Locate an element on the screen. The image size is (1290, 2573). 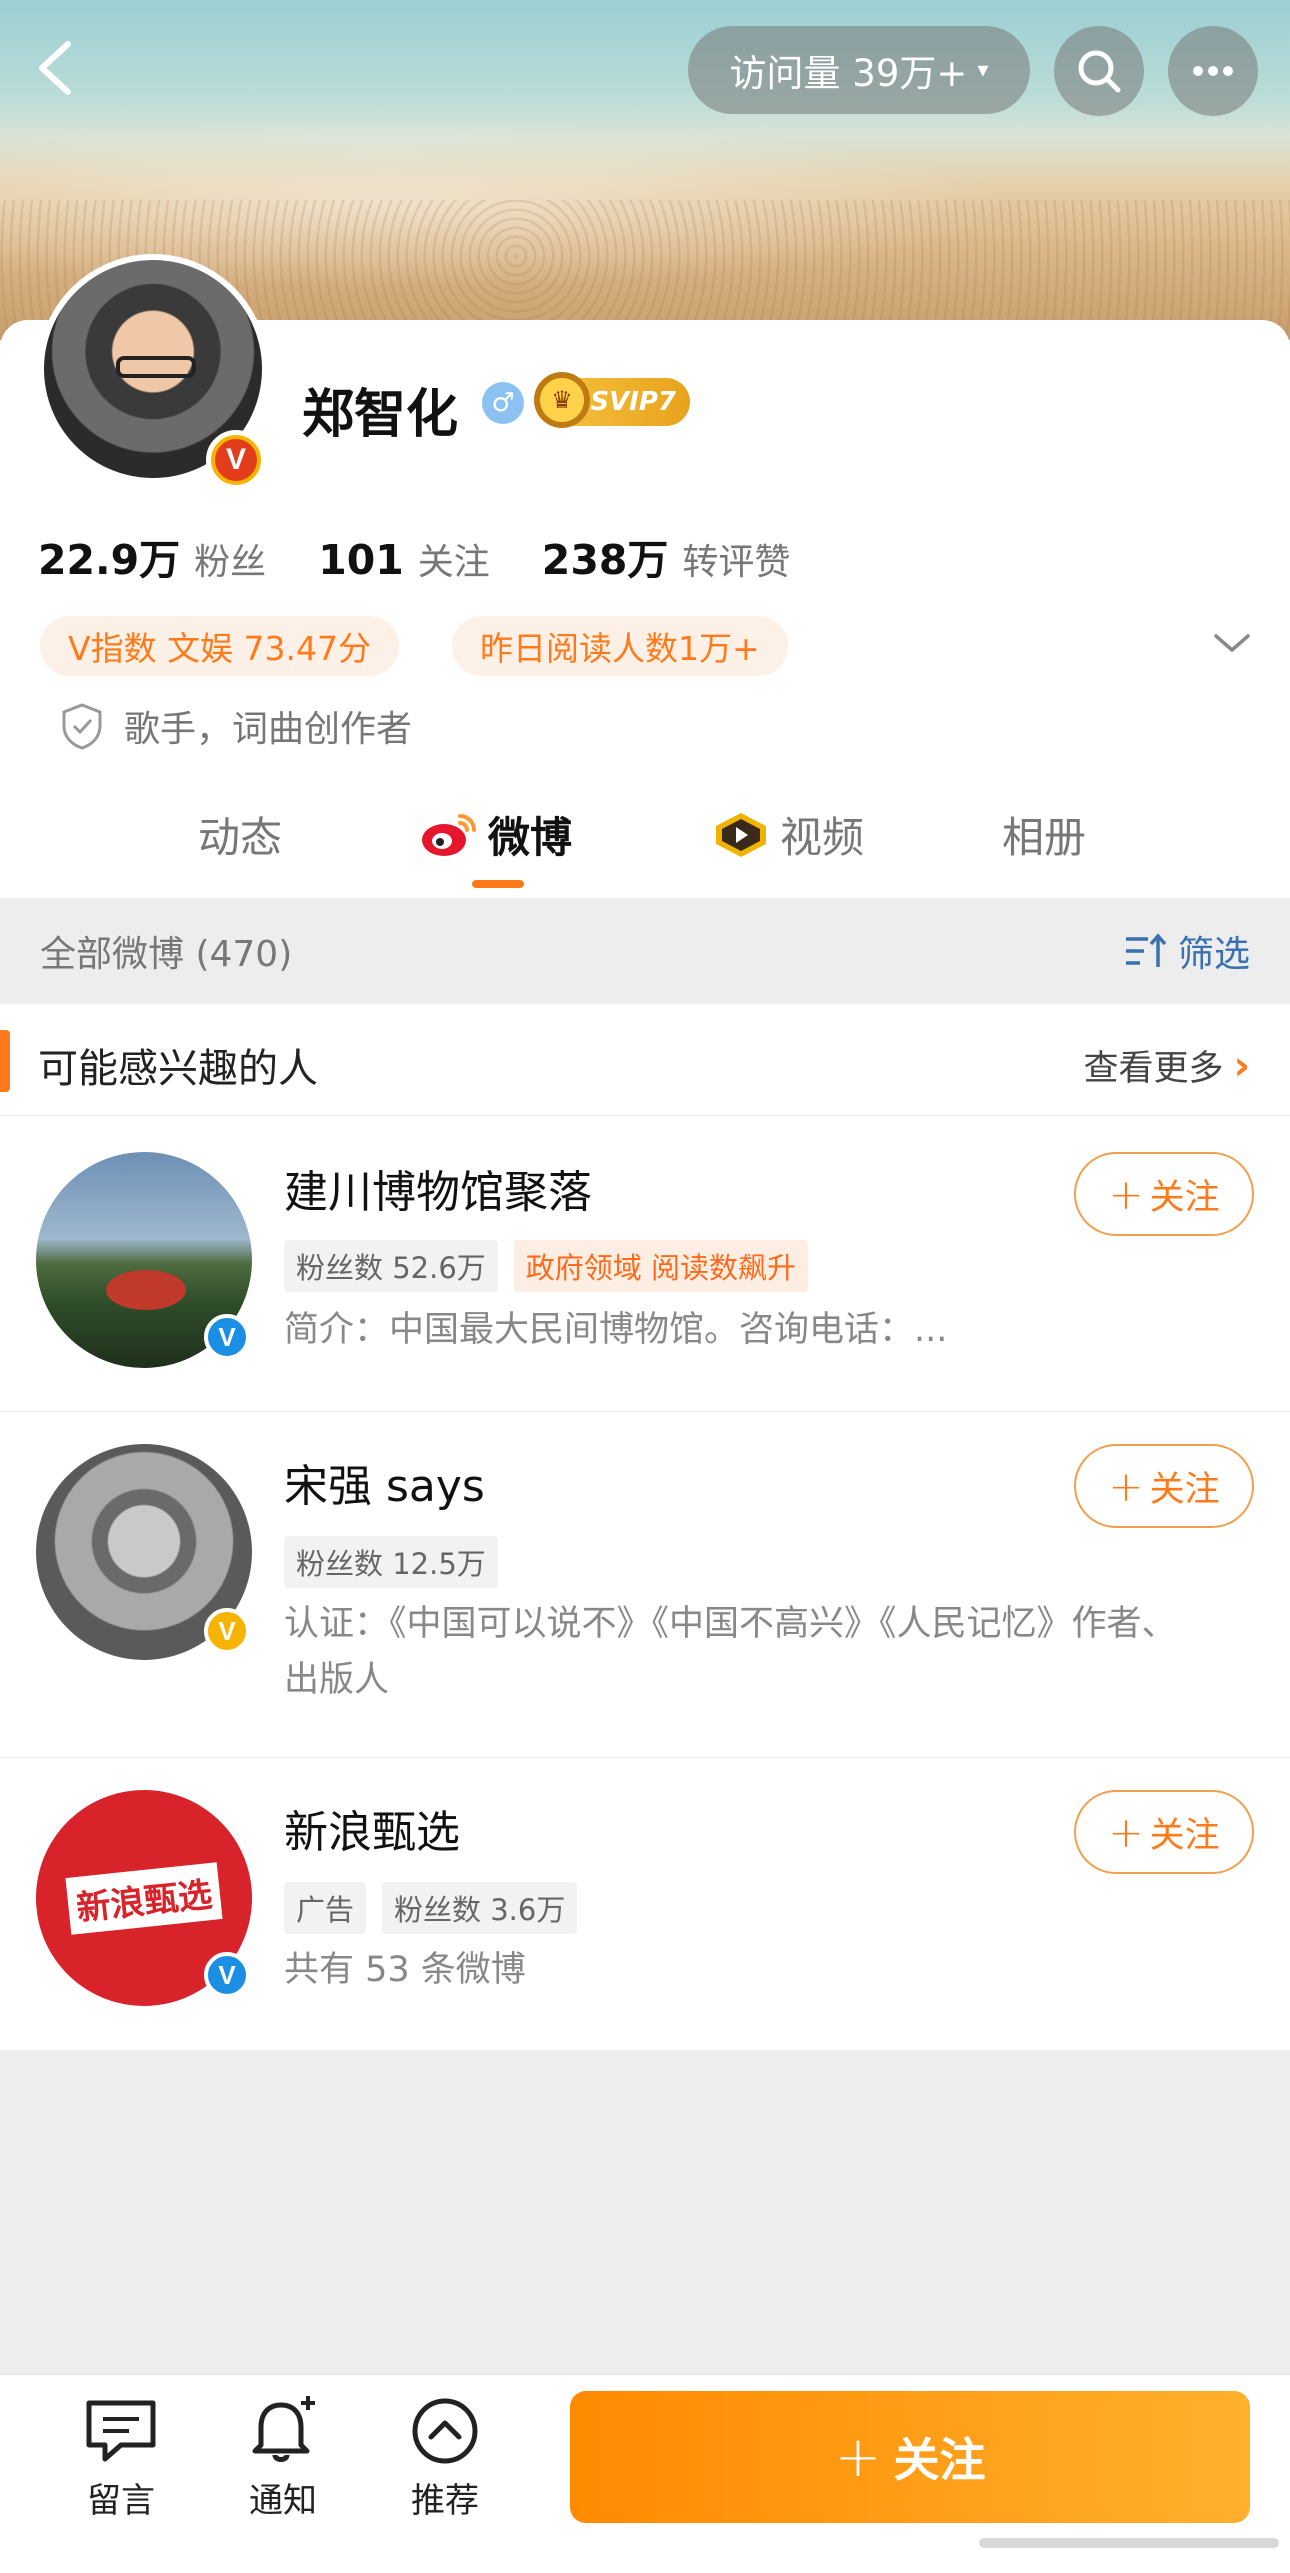
fans-tag: 粉丝数 12.5万 is located at coordinates (391, 1562).